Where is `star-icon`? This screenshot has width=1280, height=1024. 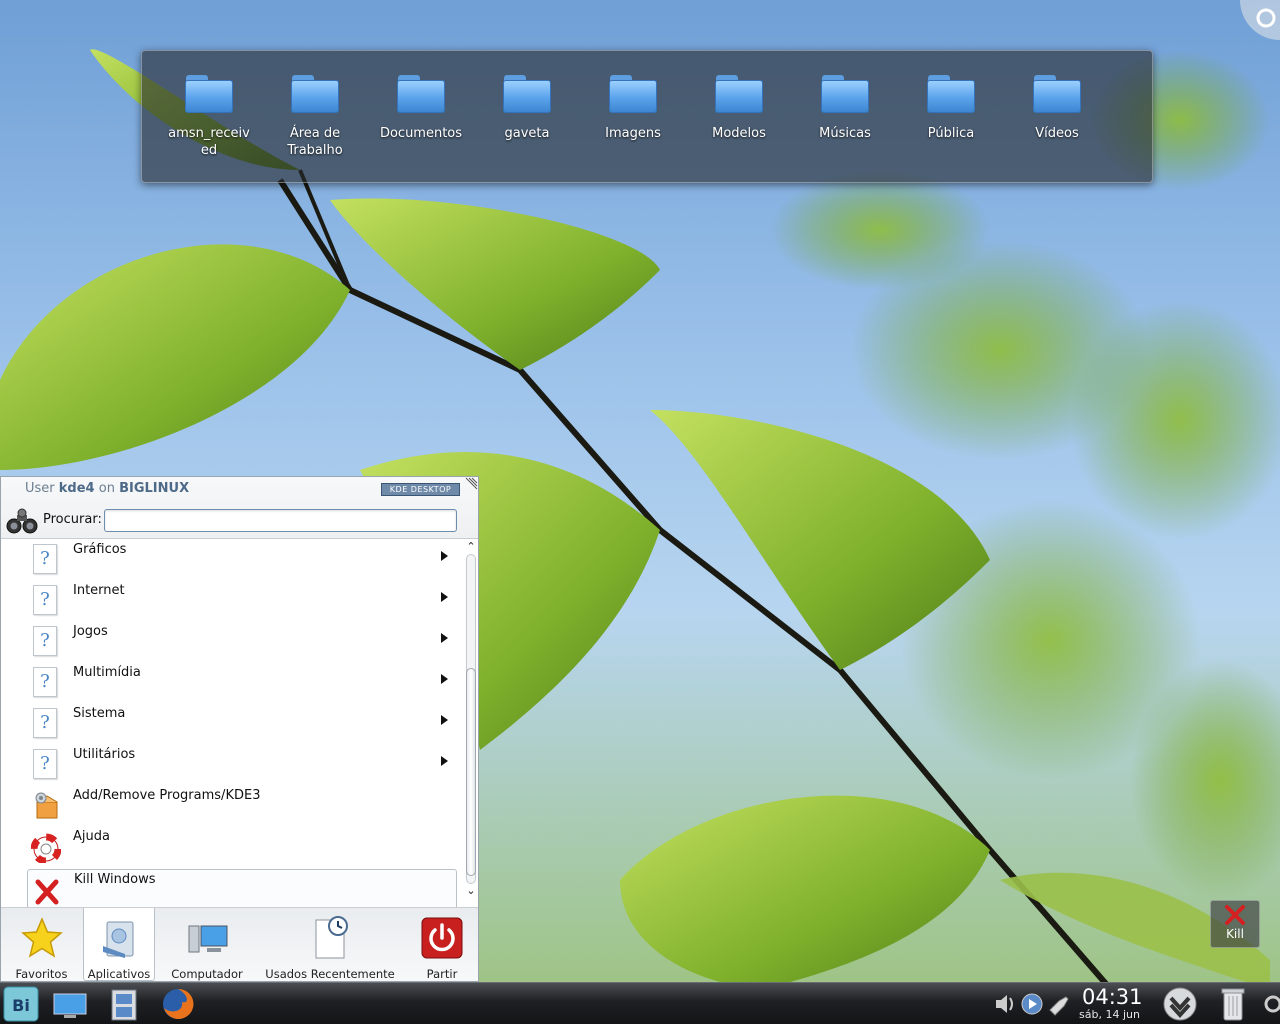
star-icon is located at coordinates (41, 937).